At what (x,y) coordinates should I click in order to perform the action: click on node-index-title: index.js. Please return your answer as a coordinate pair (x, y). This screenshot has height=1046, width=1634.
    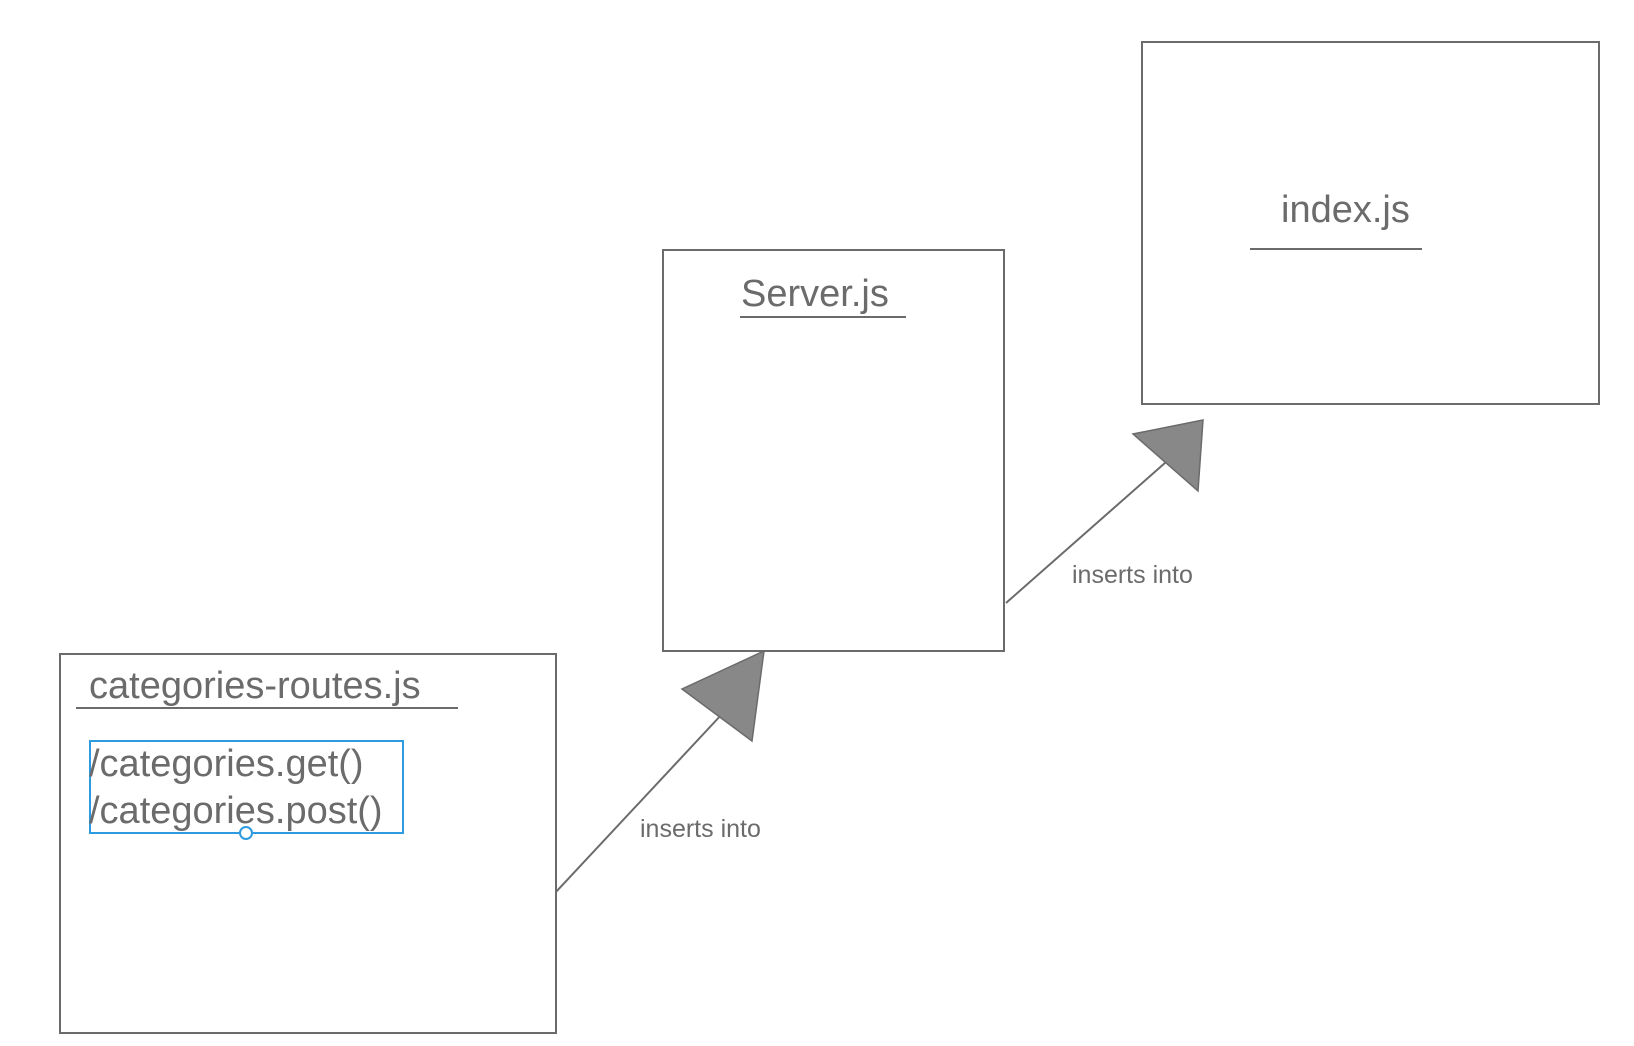
    Looking at the image, I should click on (1345, 210).